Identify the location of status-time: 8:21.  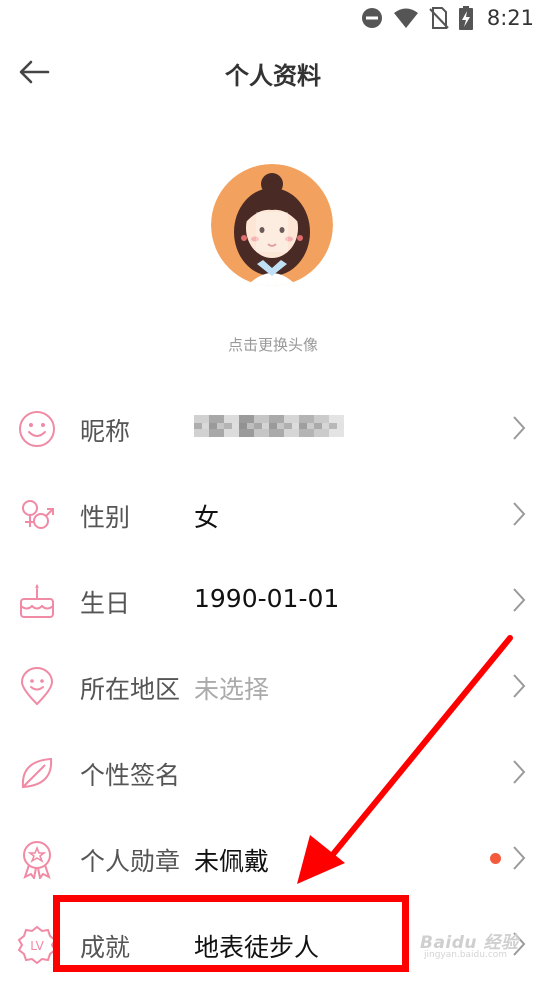
(510, 18).